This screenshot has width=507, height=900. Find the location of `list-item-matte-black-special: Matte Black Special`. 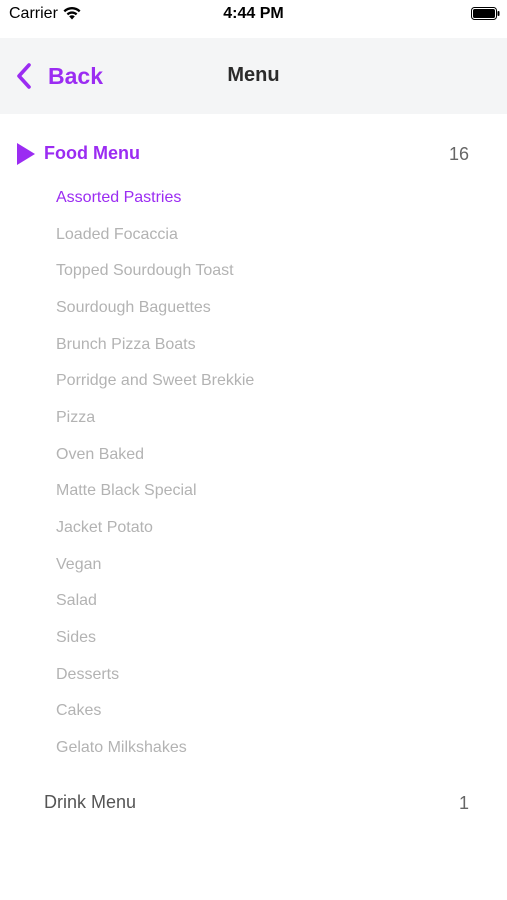

list-item-matte-black-special: Matte Black Special is located at coordinates (126, 491).